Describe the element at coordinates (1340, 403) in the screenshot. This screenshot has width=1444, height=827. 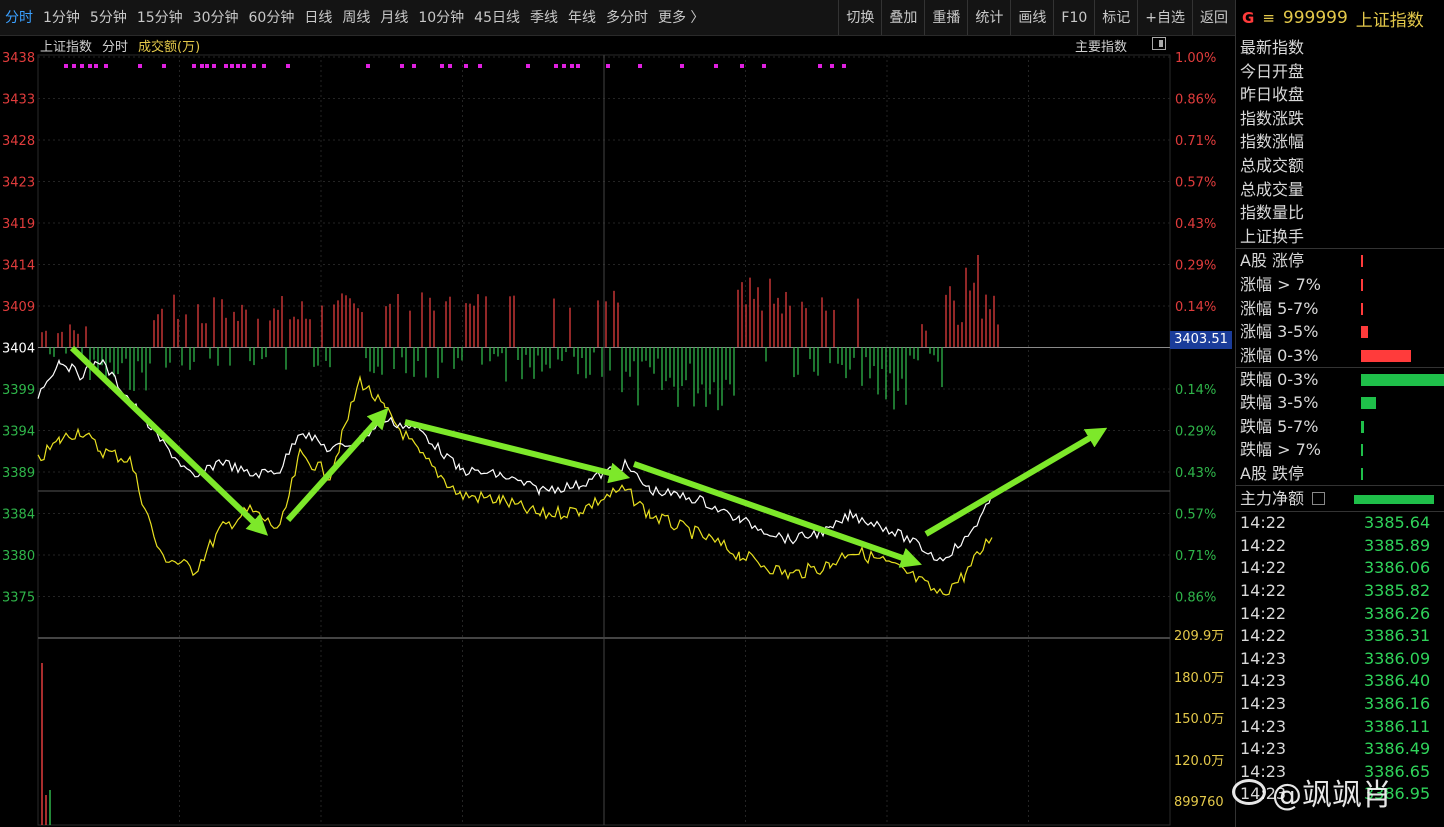
I see `breadth-row: 跌幅 3-5%` at that location.